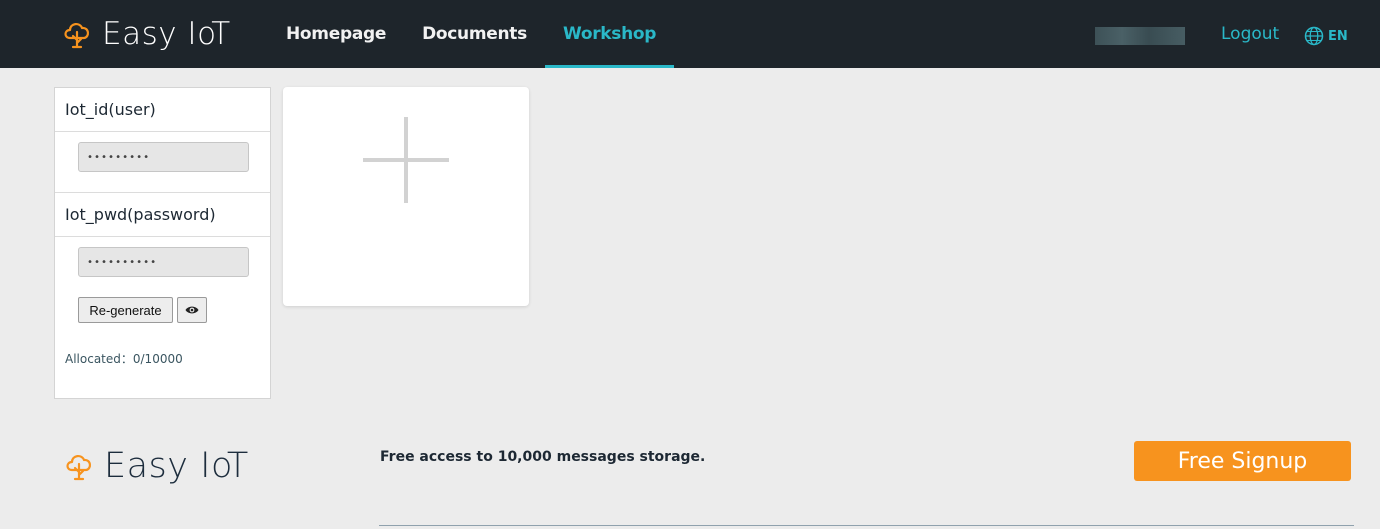 This screenshot has height=529, width=1380. What do you see at coordinates (125, 310) in the screenshot?
I see `regenerate-button: Re-generate` at bounding box center [125, 310].